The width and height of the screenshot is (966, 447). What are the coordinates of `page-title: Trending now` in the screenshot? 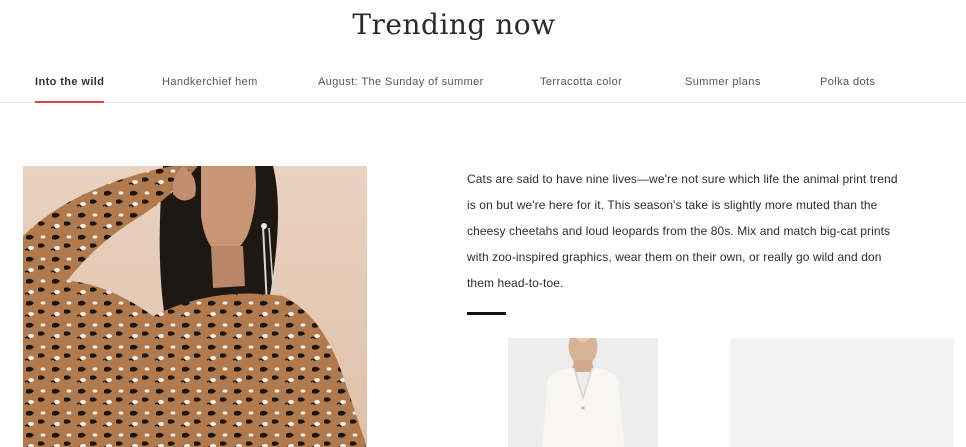 It's located at (454, 24).